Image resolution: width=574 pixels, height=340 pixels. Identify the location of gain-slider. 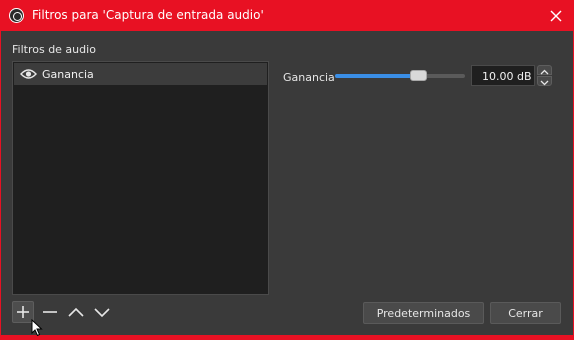
(400, 75).